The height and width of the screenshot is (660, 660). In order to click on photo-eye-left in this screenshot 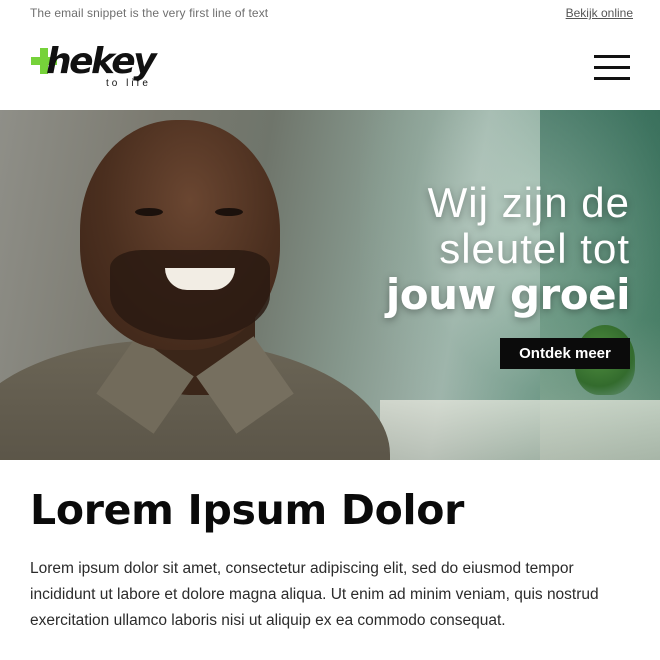, I will do `click(149, 212)`.